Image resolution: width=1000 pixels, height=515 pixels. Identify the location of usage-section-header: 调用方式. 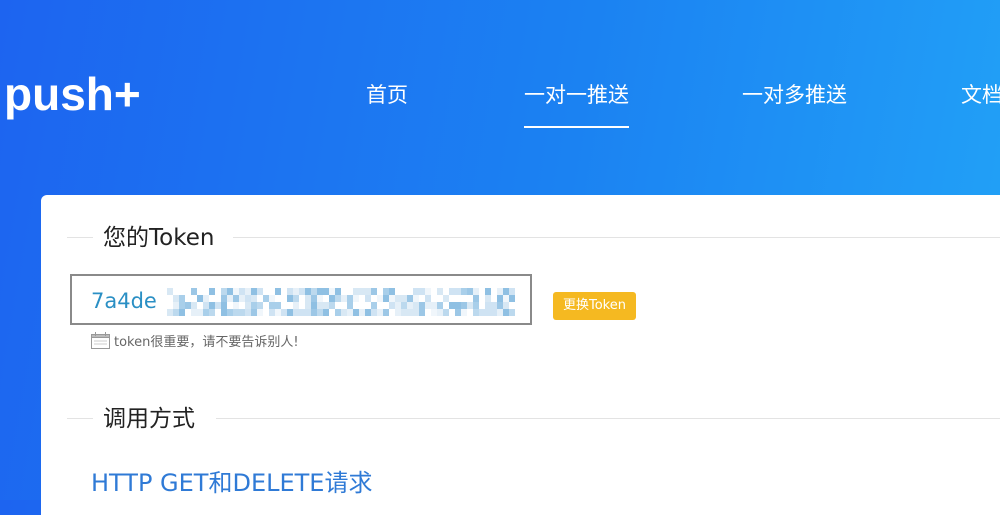
(520, 419).